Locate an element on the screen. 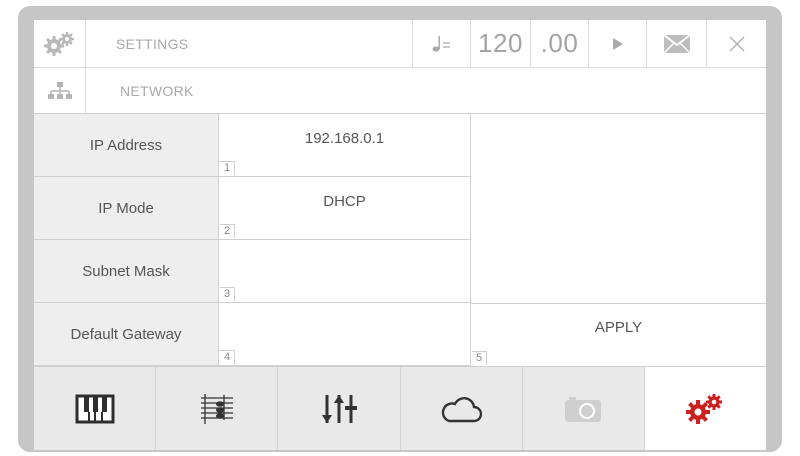 The width and height of the screenshot is (800, 456). nav-score is located at coordinates (217, 408).